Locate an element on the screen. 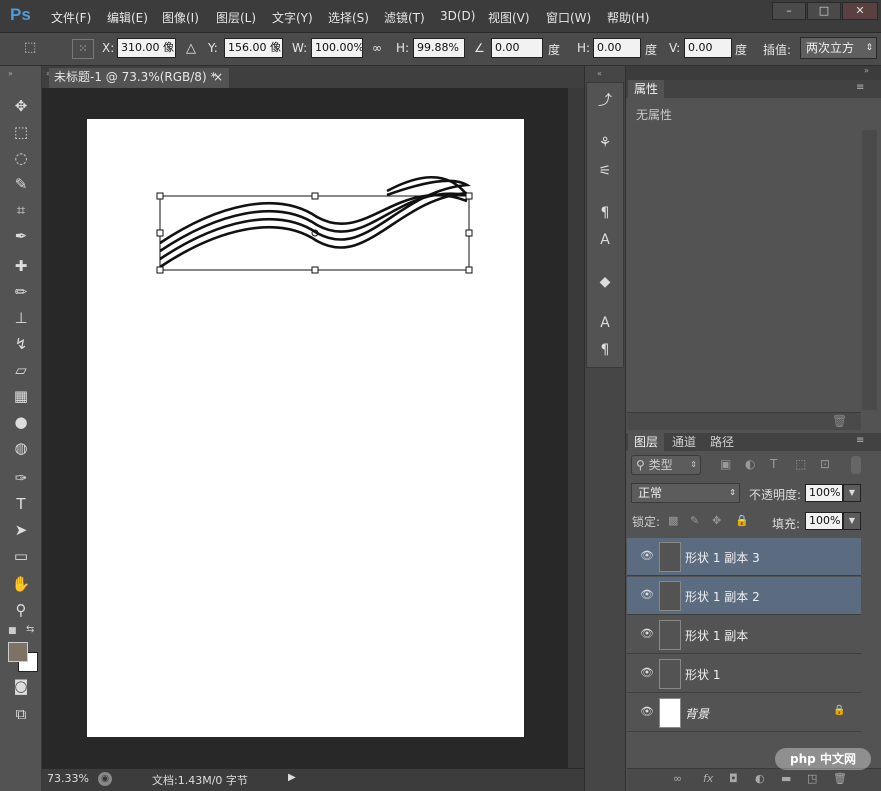  screen-mode-icon: ⧉ is located at coordinates (21, 714).